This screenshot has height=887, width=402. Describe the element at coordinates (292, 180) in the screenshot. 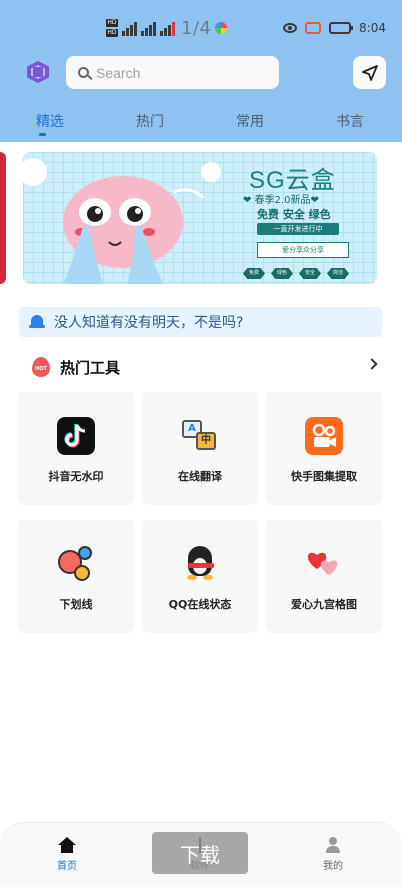

I see `banner-title: SG云盒` at that location.